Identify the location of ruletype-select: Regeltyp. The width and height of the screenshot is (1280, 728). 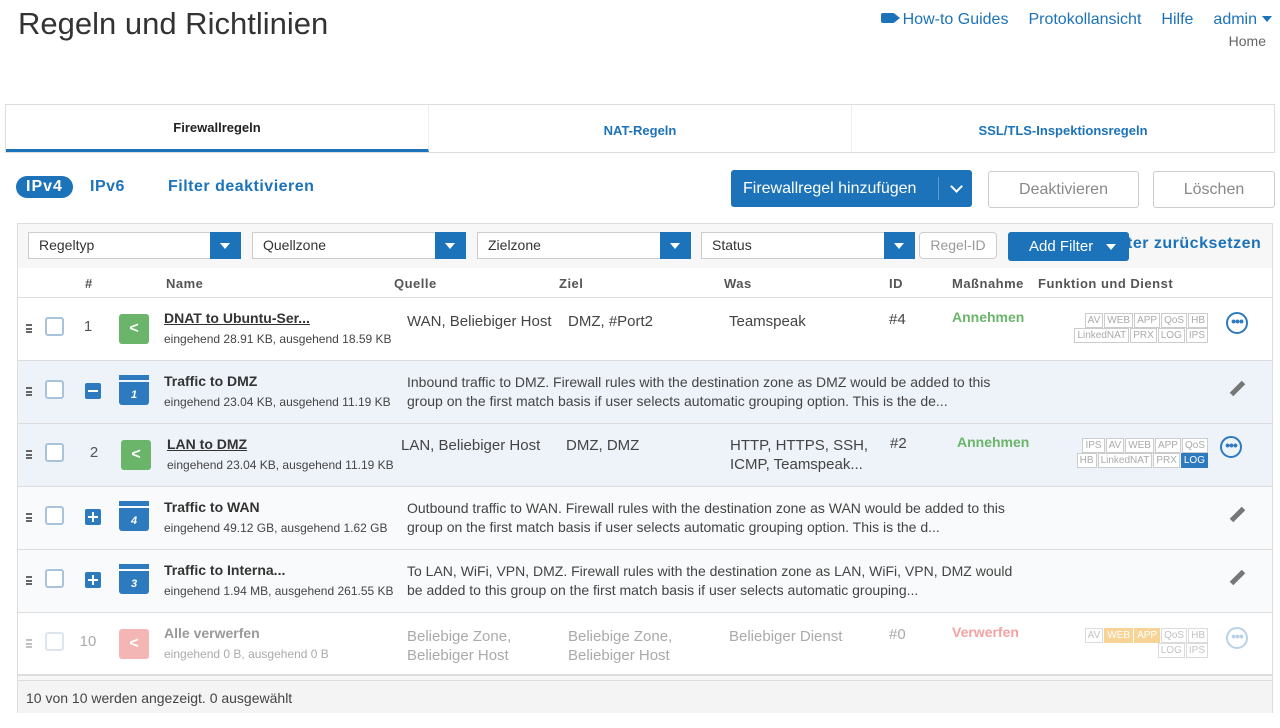
(134, 245).